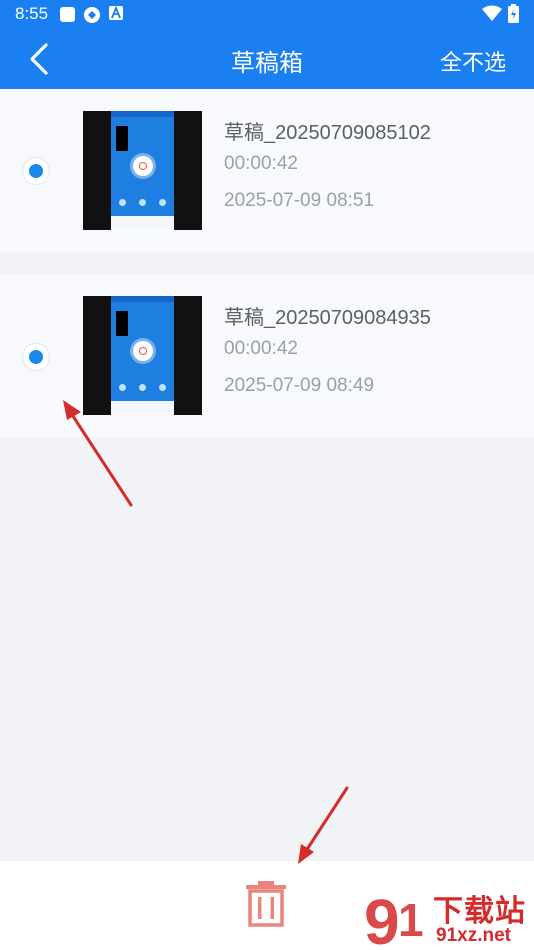 This screenshot has width=534, height=950. Describe the element at coordinates (327, 318) in the screenshot. I see `draft-name: 草稿_20250709084935` at that location.